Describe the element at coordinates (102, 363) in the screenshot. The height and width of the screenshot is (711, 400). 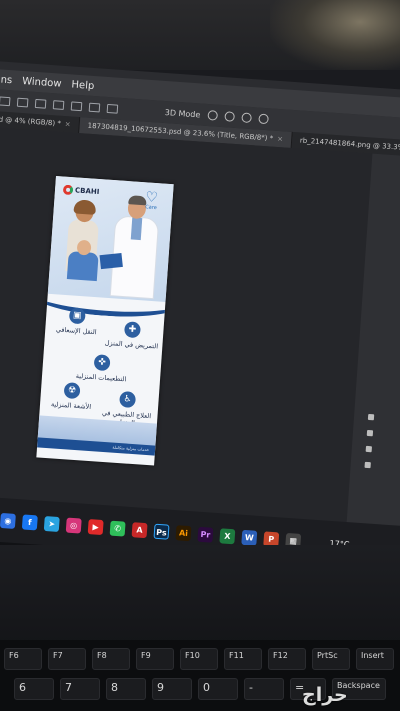
I see `vaccine-icon: ✜` at that location.